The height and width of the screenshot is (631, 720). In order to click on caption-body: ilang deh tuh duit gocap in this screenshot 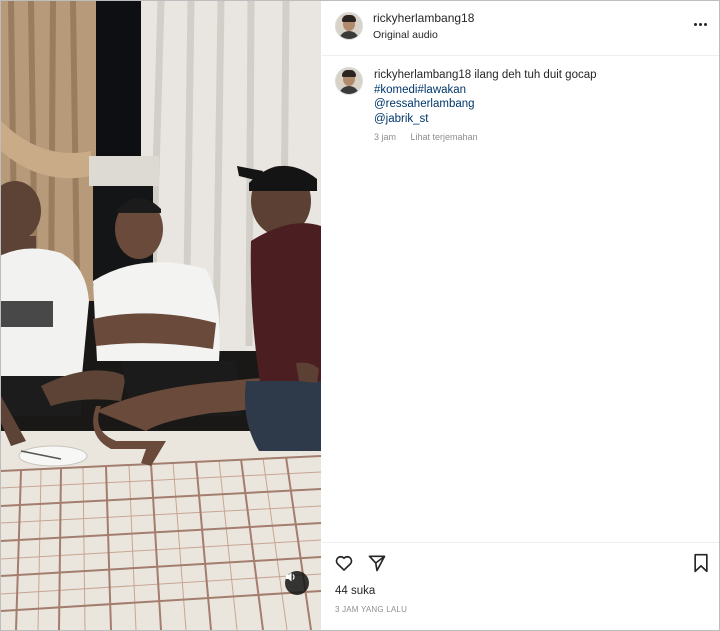, I will do `click(535, 75)`.